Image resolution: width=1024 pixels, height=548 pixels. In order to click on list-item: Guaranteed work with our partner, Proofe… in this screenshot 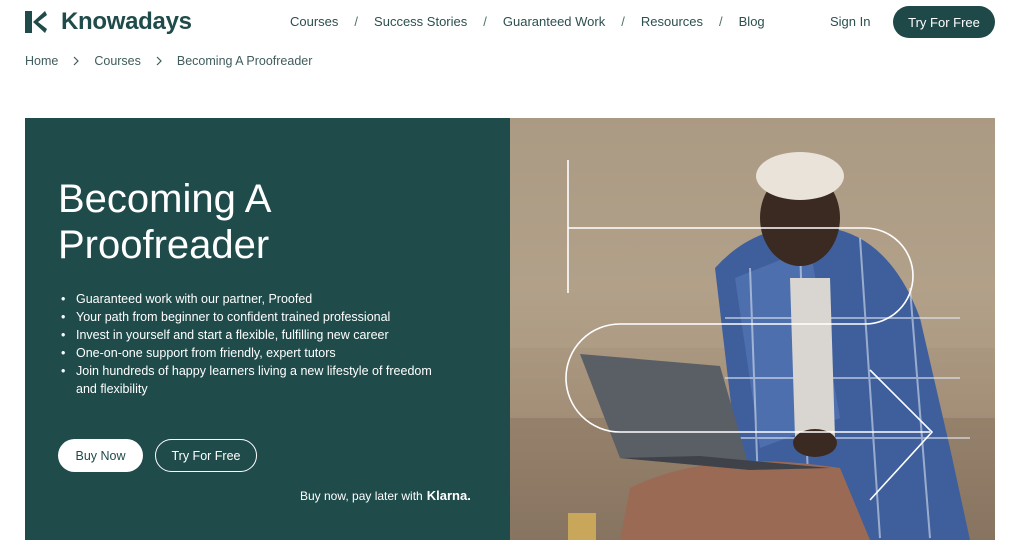, I will do `click(256, 299)`.